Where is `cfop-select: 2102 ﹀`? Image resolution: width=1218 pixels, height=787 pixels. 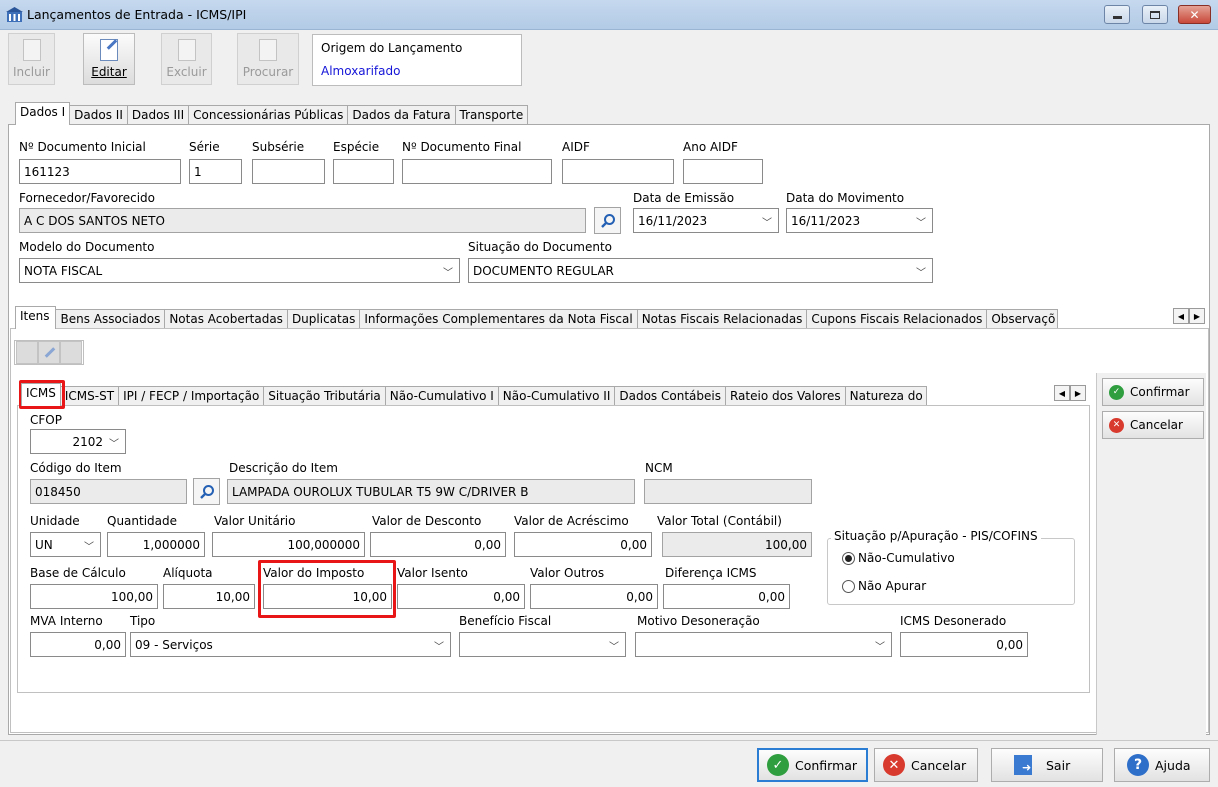
cfop-select: 2102 ﹀ is located at coordinates (78, 441).